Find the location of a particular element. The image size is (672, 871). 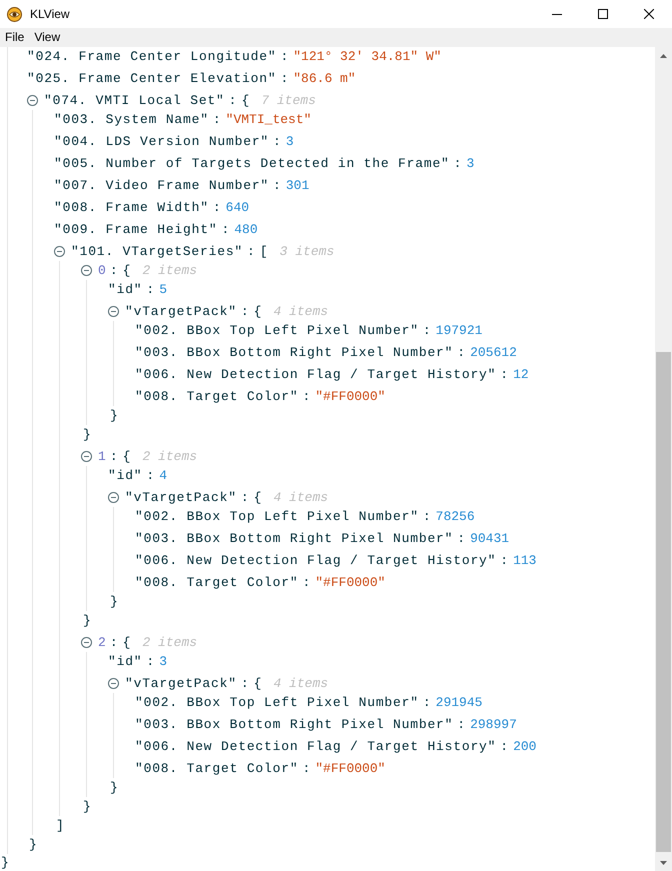

menu-item: View is located at coordinates (47, 37).